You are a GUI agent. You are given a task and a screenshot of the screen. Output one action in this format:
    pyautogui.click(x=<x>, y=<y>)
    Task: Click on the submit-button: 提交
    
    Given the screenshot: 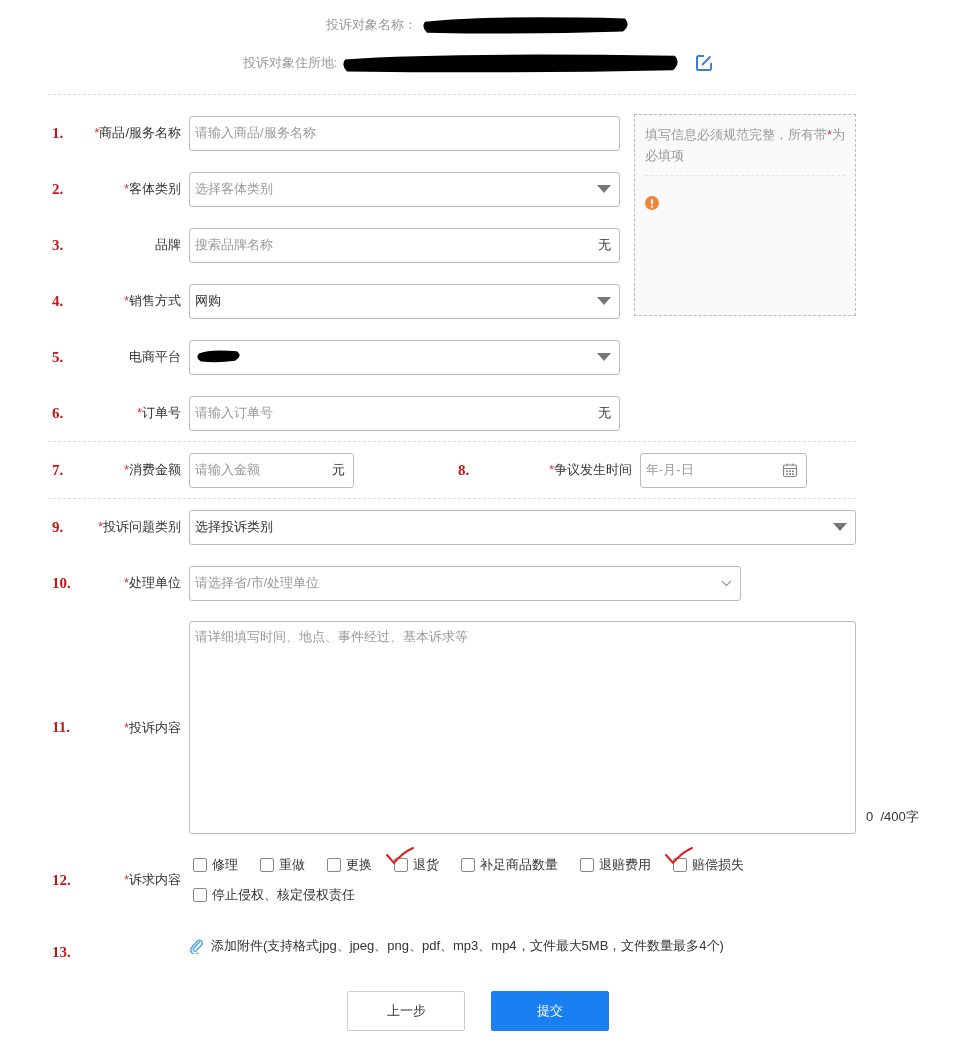 What is the action you would take?
    pyautogui.click(x=550, y=1011)
    